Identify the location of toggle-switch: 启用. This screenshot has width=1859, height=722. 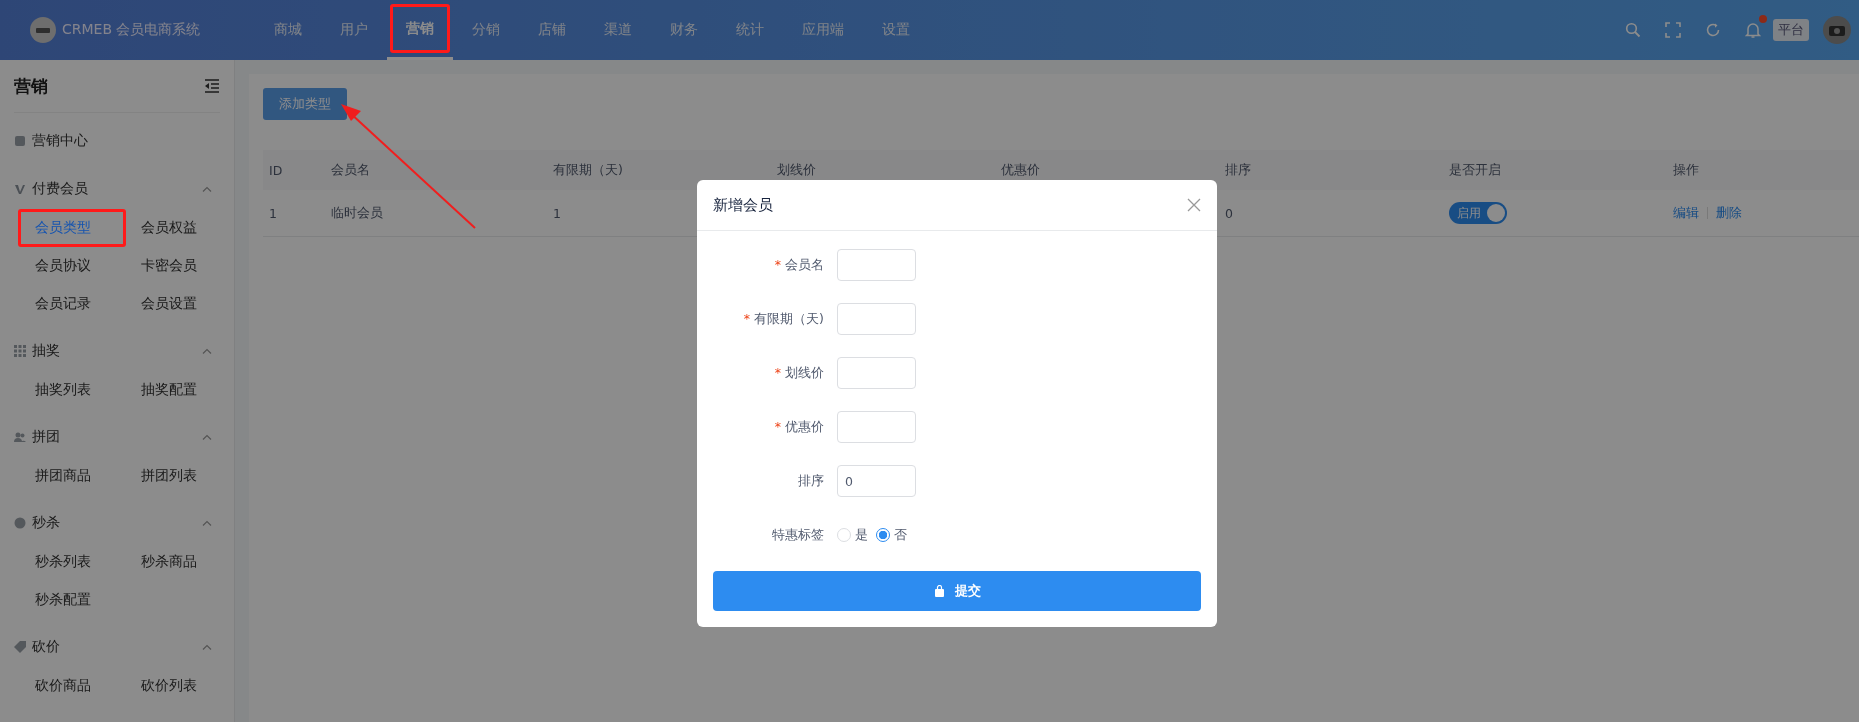
(1478, 213).